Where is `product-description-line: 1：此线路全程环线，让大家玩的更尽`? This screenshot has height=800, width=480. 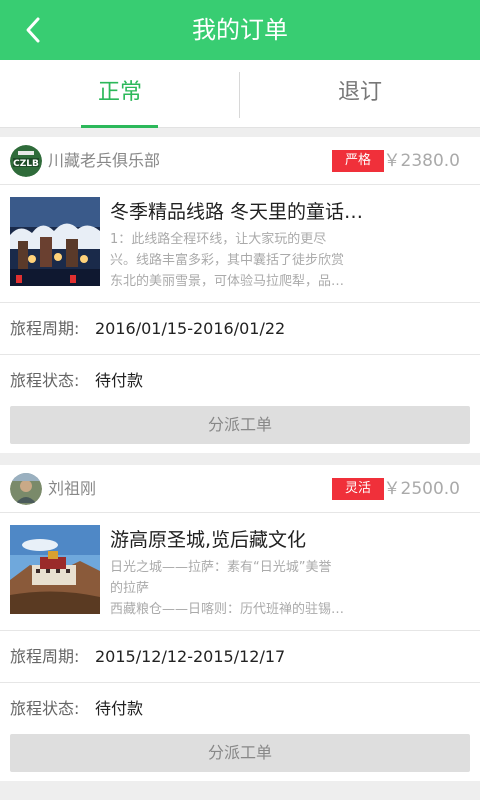
product-description-line: 1：此线路全程环线，让大家玩的更尽 is located at coordinates (218, 239).